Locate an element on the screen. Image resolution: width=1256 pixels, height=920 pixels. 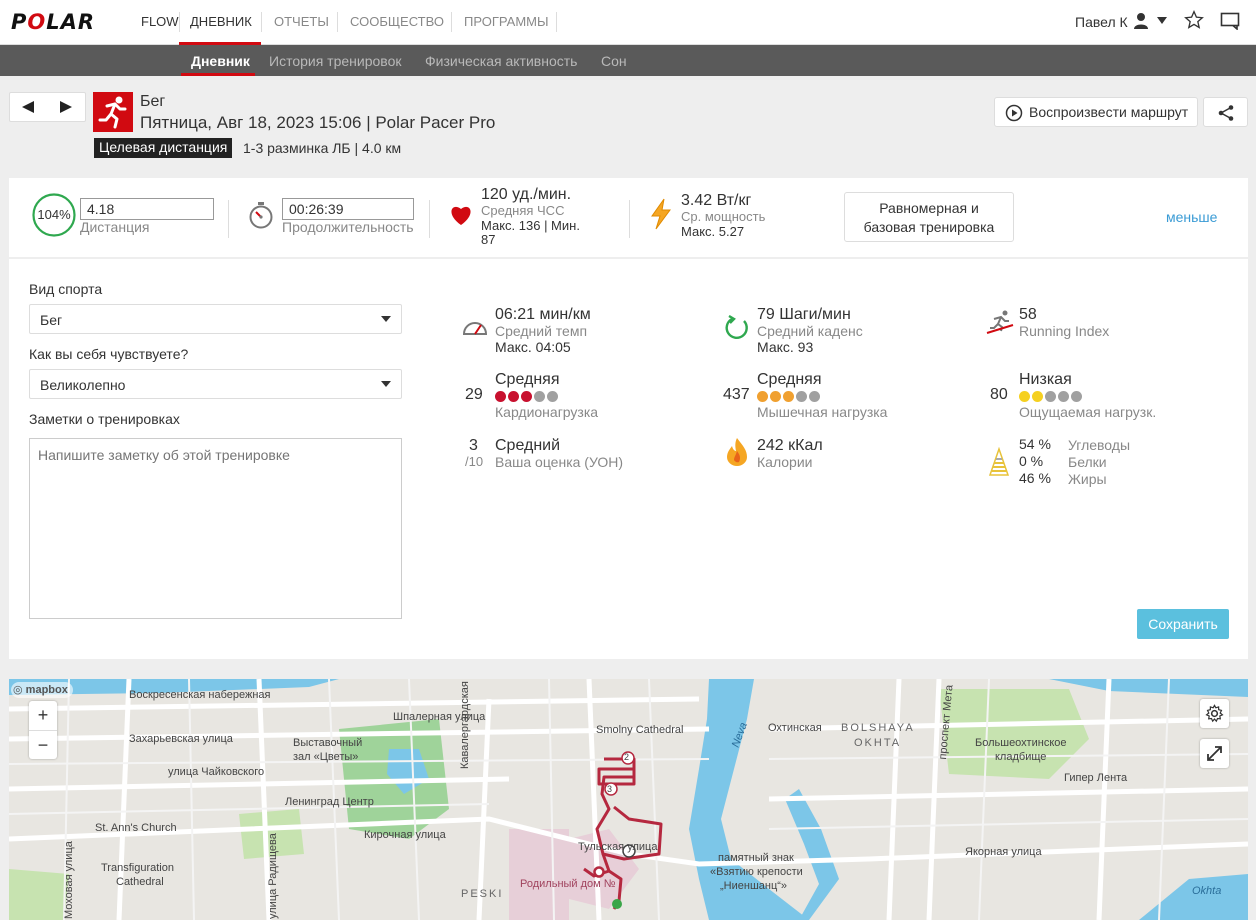
map-label: Гипер Лента is located at coordinates (1096, 778).